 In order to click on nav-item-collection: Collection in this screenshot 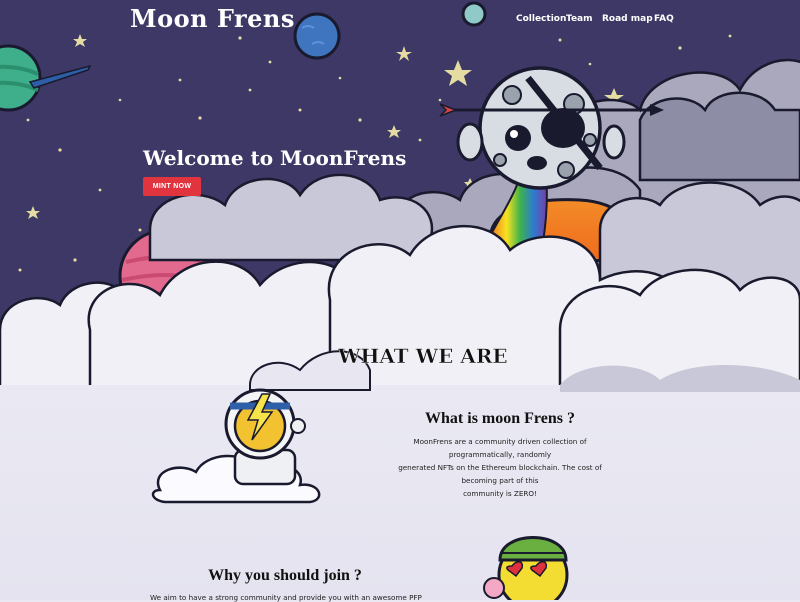, I will do `click(541, 19)`.